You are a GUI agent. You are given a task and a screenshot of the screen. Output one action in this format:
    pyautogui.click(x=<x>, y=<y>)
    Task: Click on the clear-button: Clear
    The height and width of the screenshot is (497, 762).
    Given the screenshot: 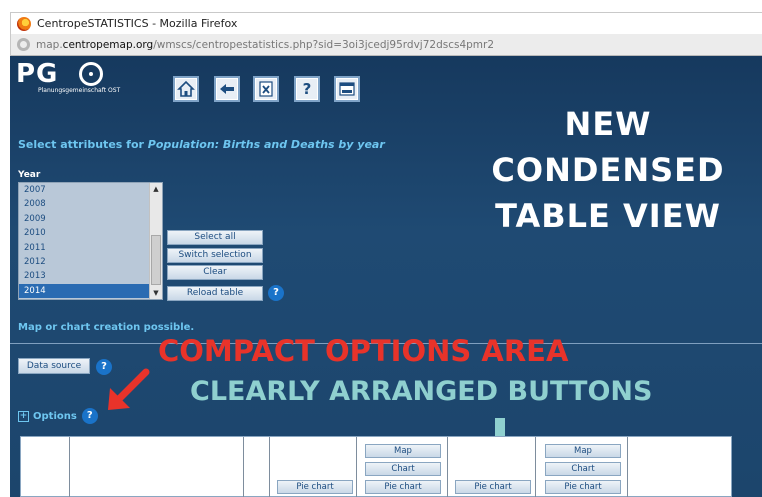 What is the action you would take?
    pyautogui.click(x=215, y=272)
    